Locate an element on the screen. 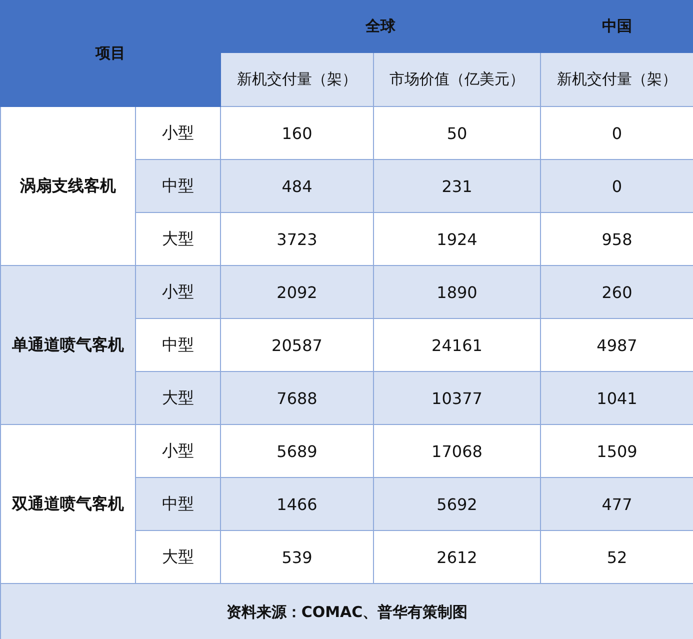 This screenshot has height=639, width=693. row-group-cell: 单通道喷气客机 is located at coordinates (68, 345).